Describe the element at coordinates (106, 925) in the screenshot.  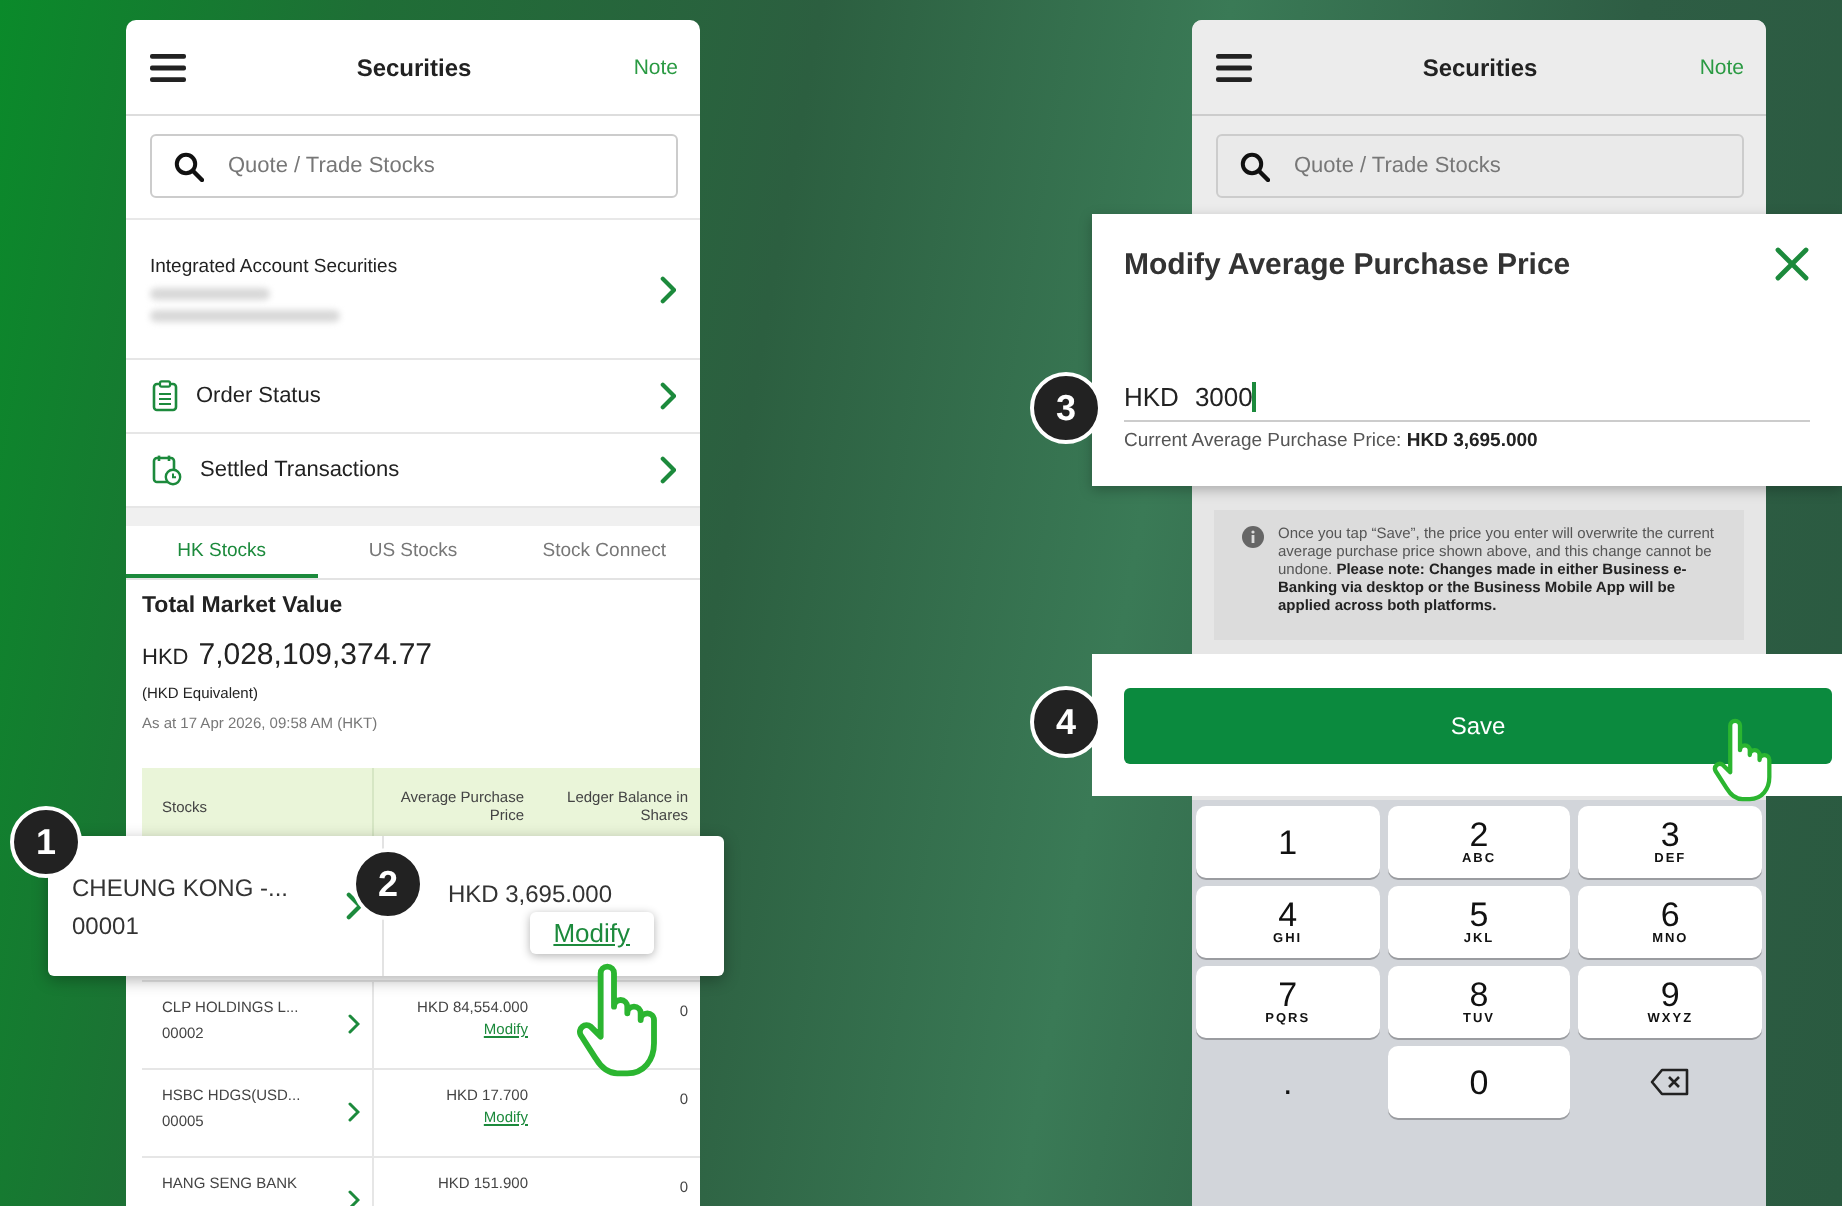
I see `stock-code: 00001` at that location.